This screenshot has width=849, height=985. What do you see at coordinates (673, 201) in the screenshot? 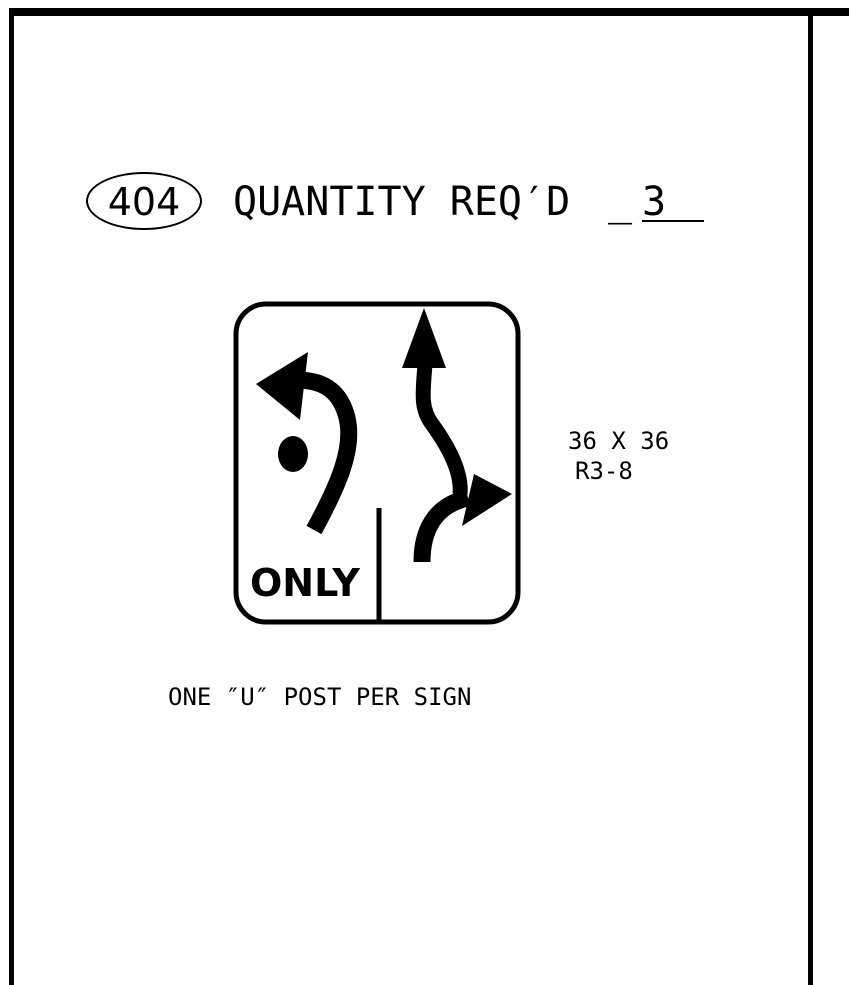
I see `quantity-value: 3` at bounding box center [673, 201].